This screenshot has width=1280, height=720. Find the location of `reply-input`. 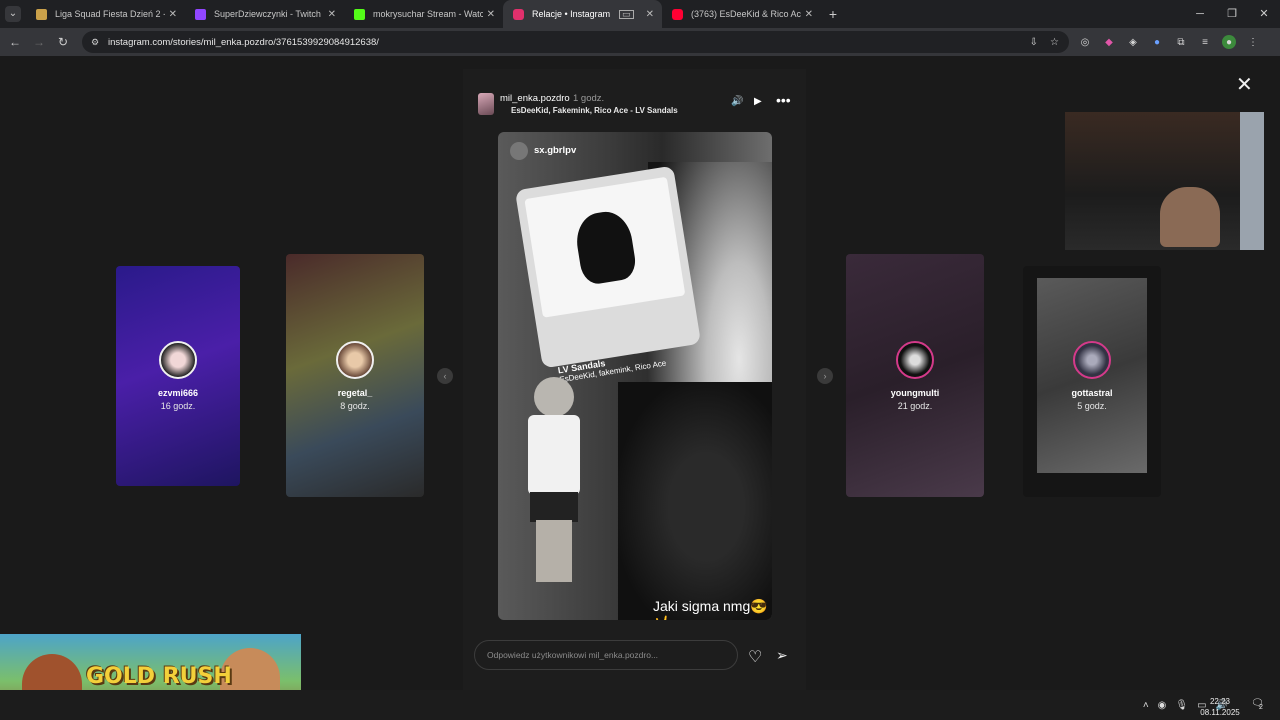

reply-input is located at coordinates (607, 655).